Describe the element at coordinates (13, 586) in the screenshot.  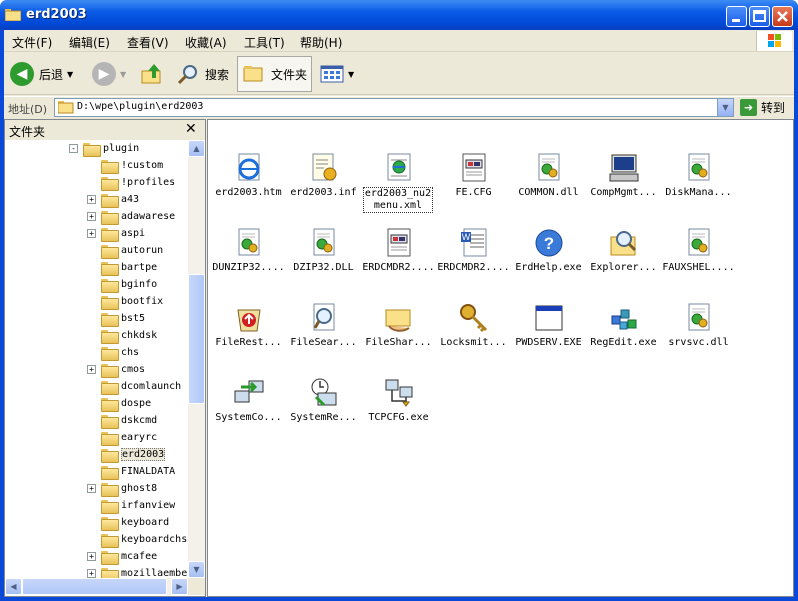
I see `scroll-left-icon: ◀` at that location.